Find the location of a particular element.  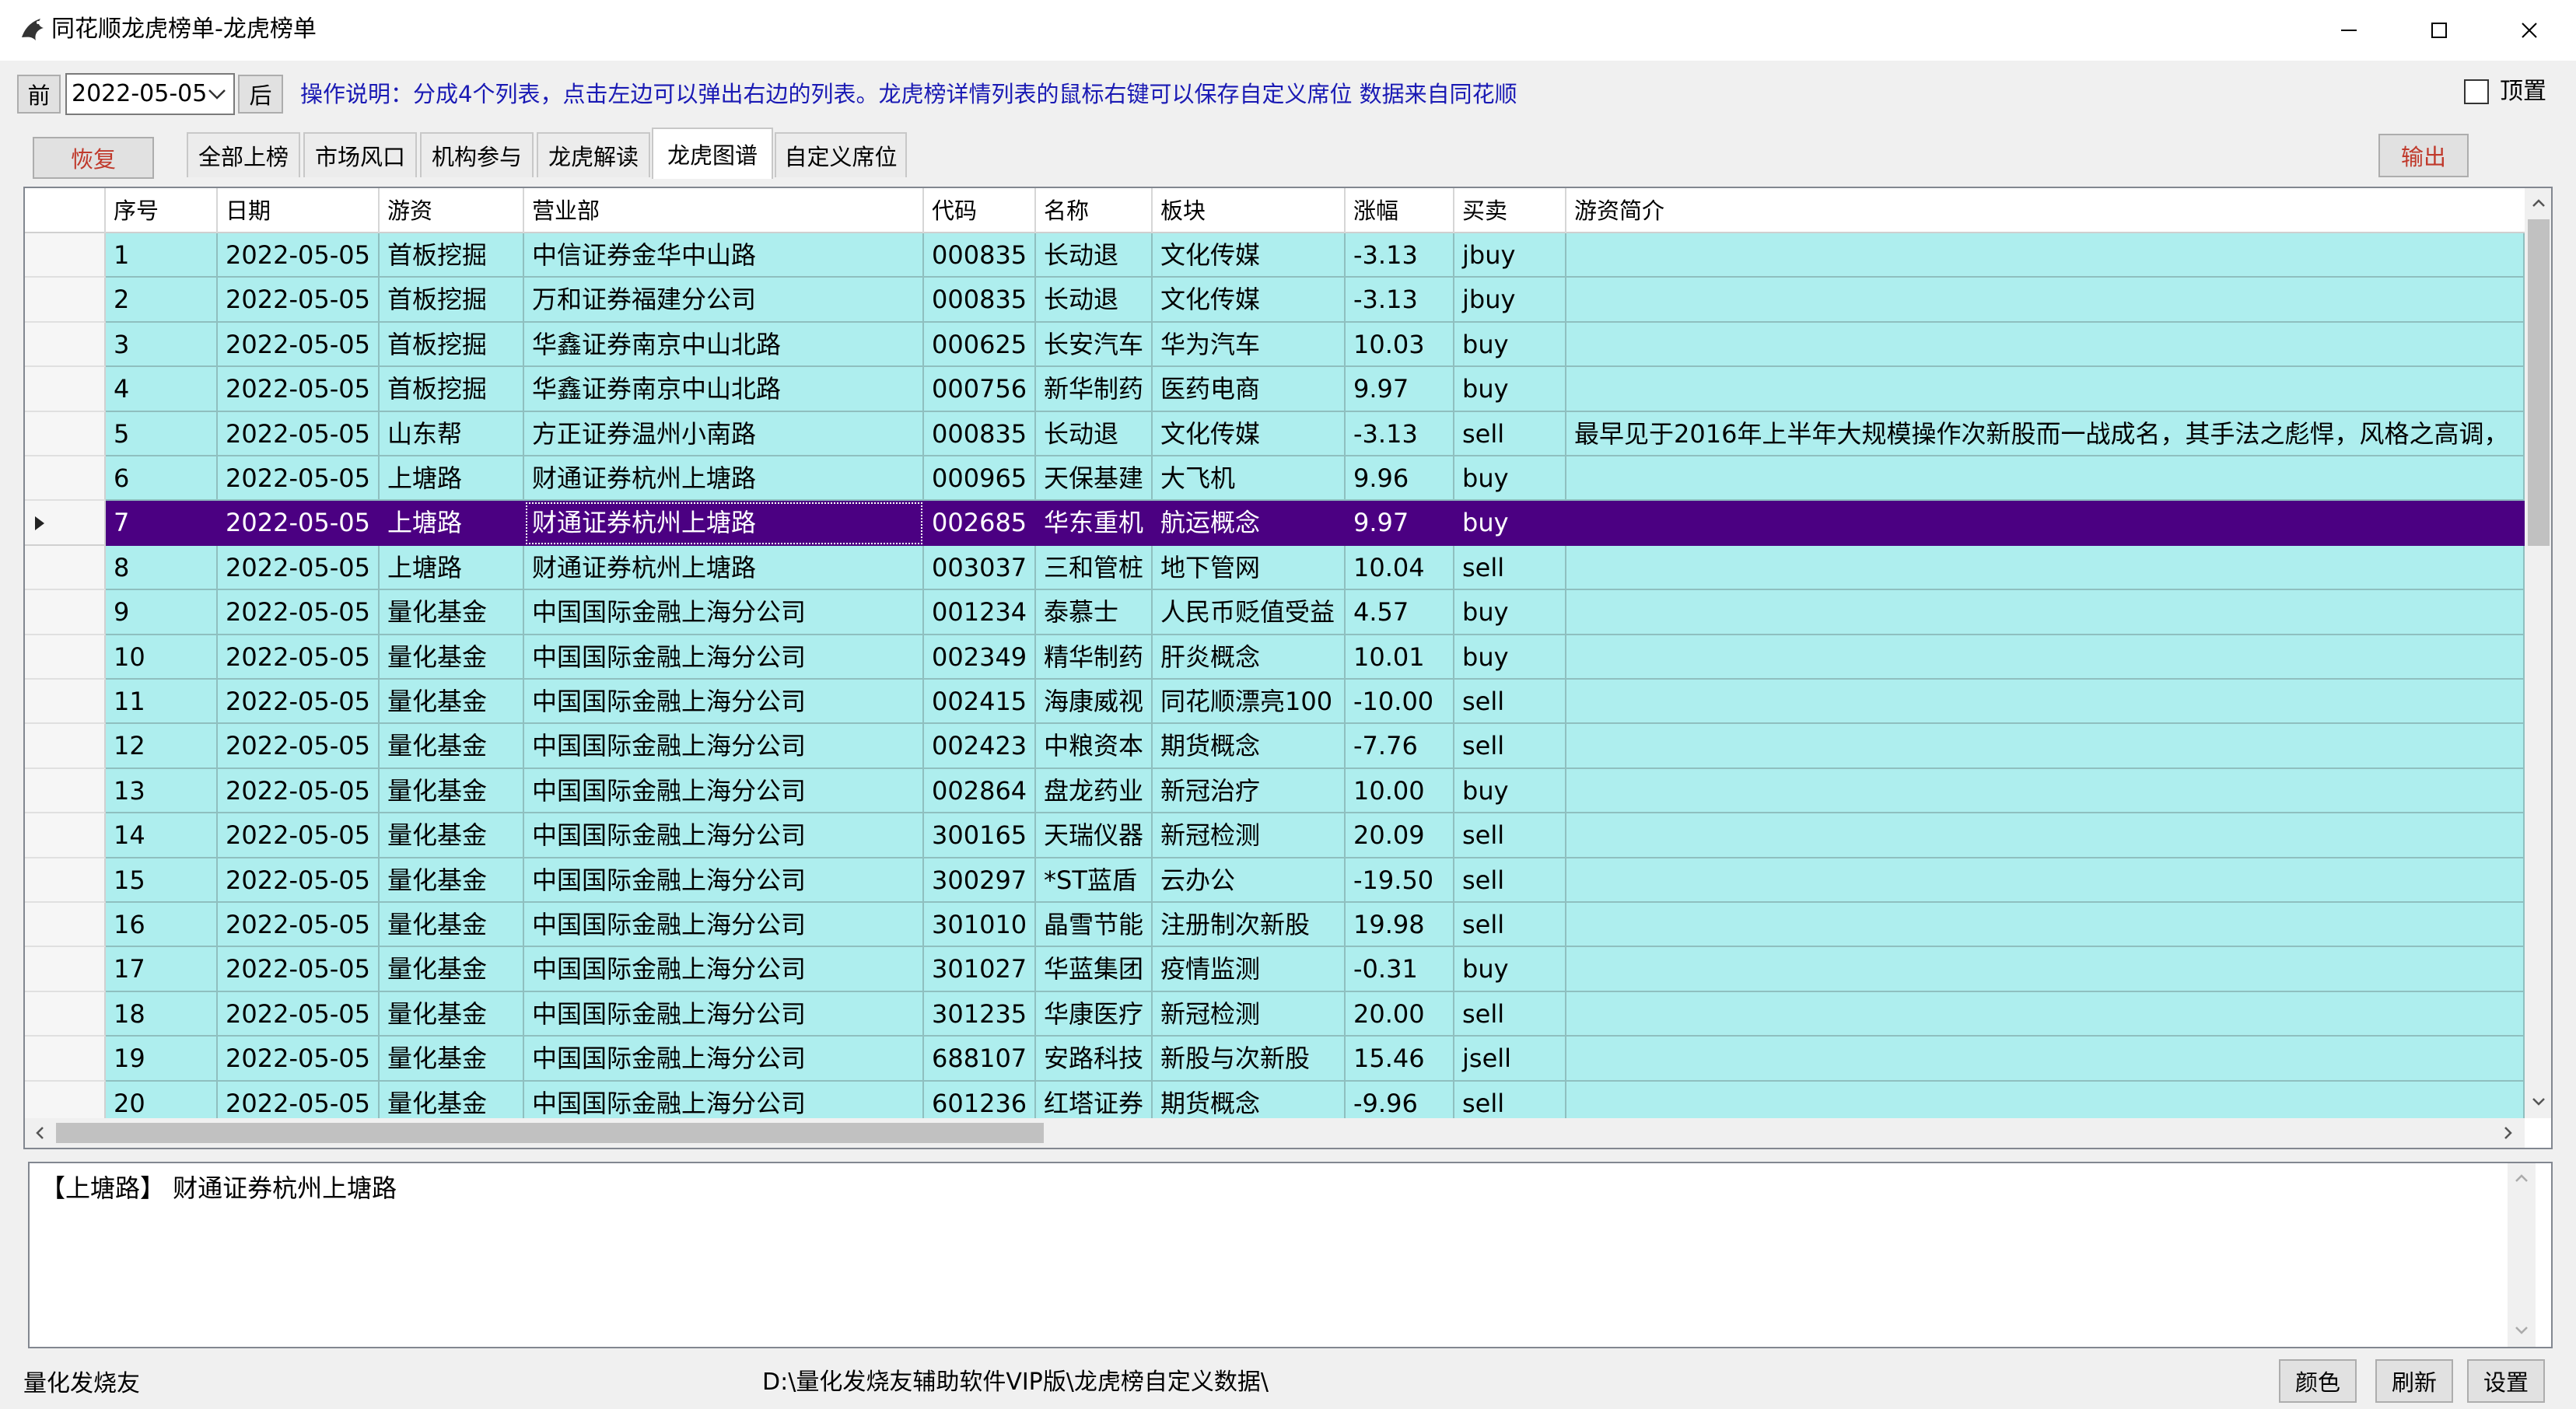

cell-name: 华蓝集团 is located at coordinates (1094, 969).